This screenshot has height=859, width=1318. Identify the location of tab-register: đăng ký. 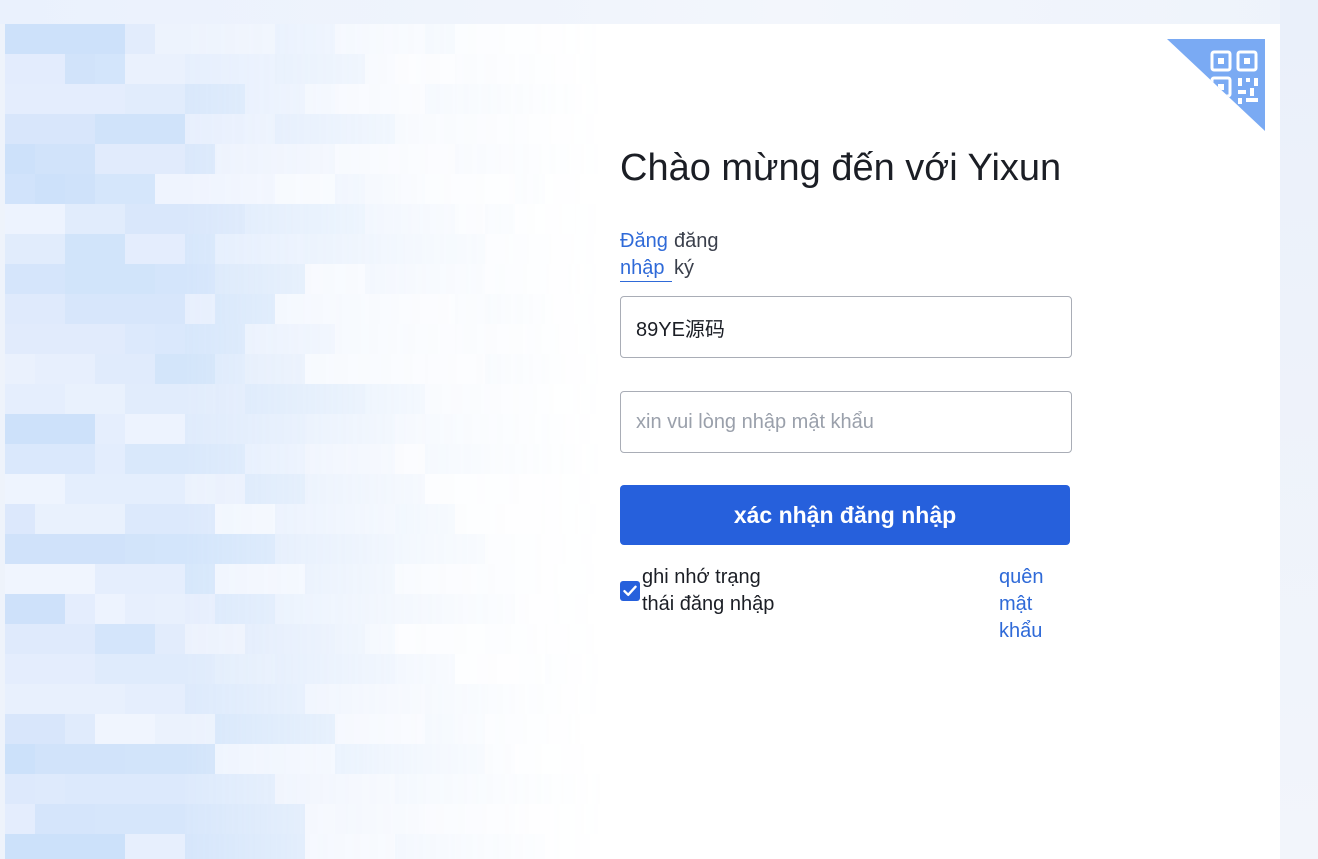
(701, 255).